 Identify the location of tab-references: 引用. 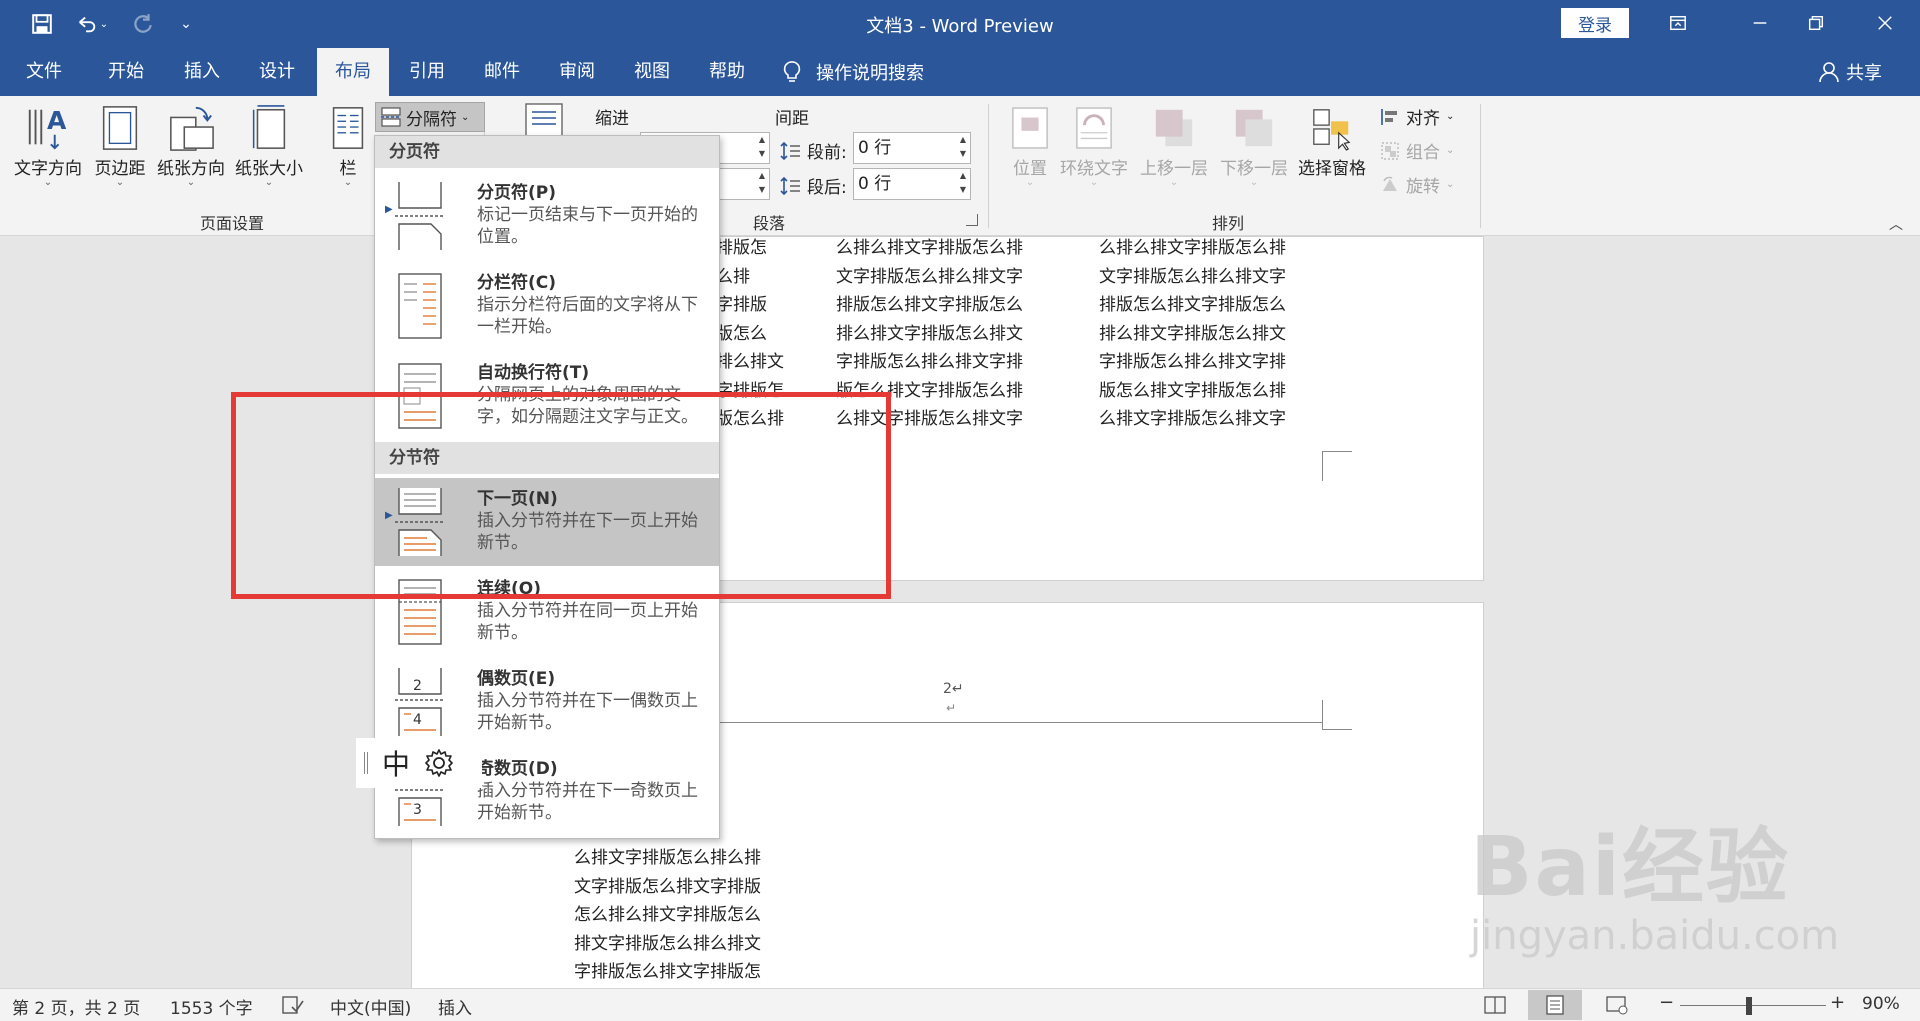
(427, 72).